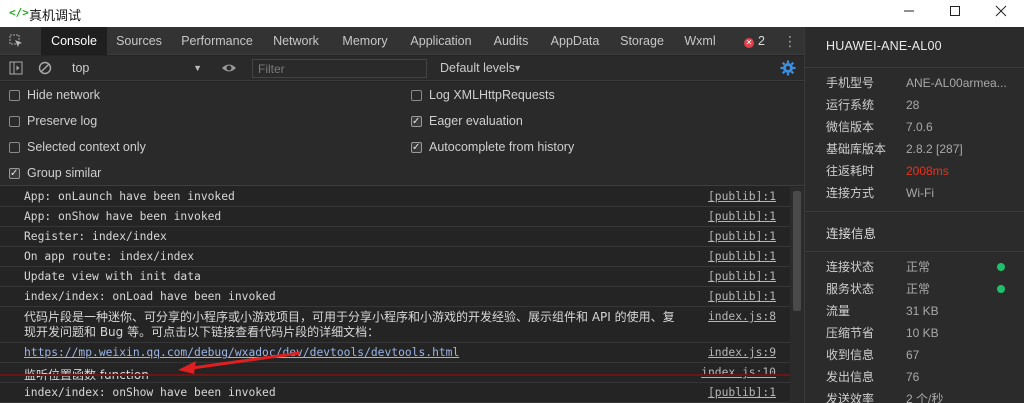 This screenshot has height=403, width=1024. Describe the element at coordinates (45, 68) in the screenshot. I see `clear-console-icon` at that location.